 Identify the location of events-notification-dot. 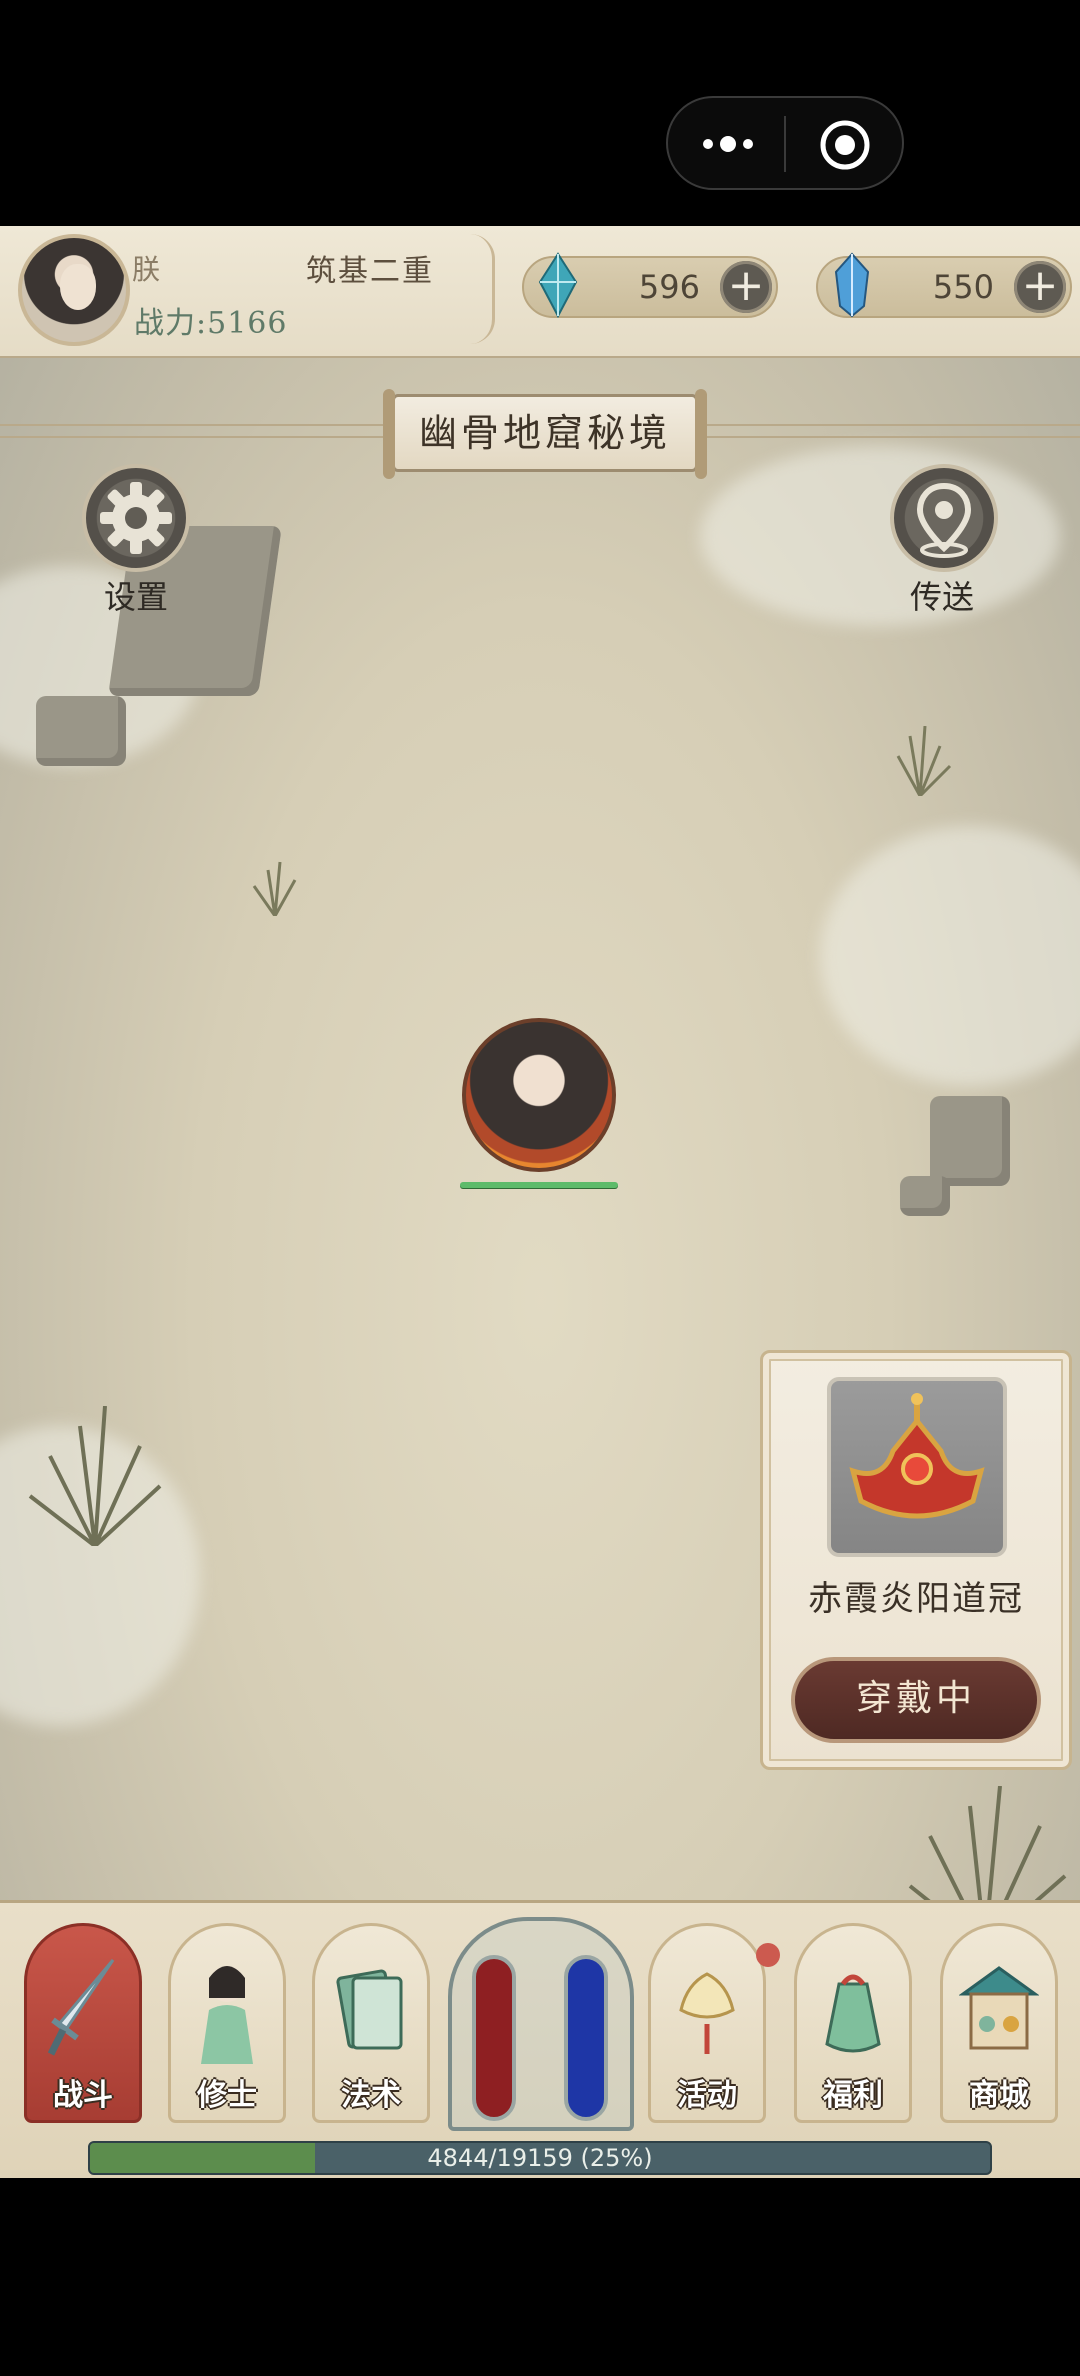
(768, 1955).